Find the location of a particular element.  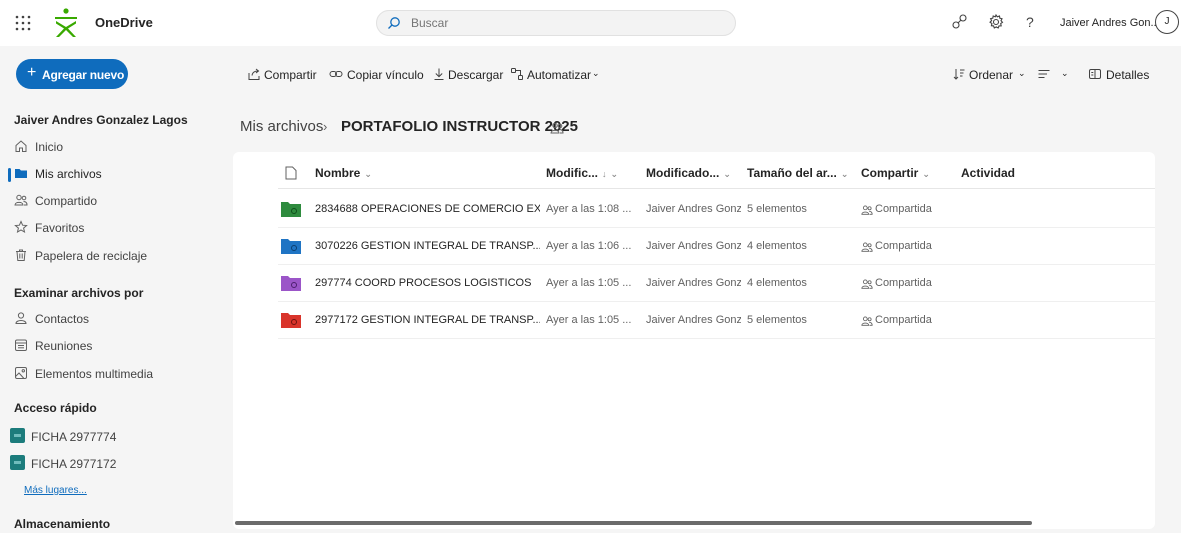

sidebar-item-papelera: Papelera de reciclaje is located at coordinates (104, 255).